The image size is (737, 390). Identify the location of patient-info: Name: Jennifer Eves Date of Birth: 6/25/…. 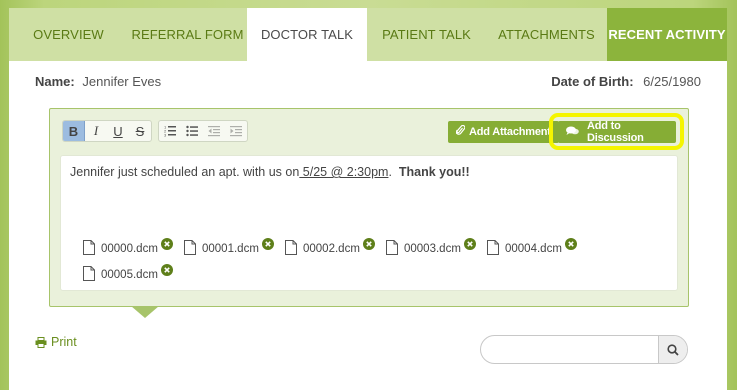
(368, 81).